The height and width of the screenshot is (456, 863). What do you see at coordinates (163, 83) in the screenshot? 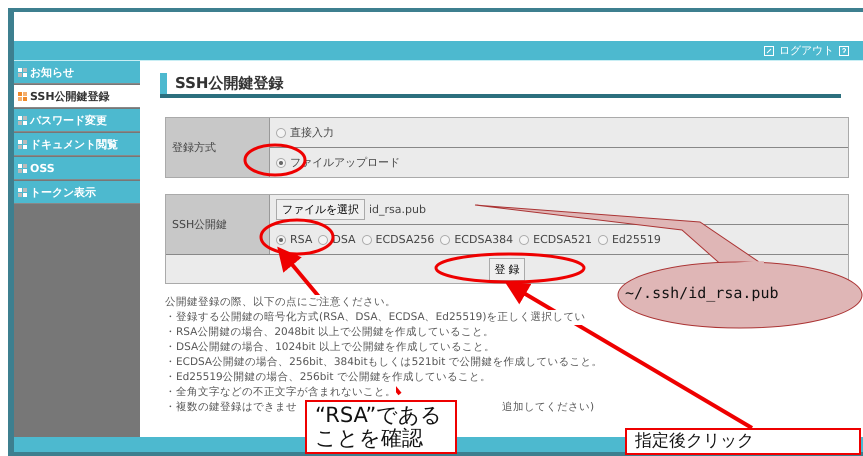
I see `title-marker` at bounding box center [163, 83].